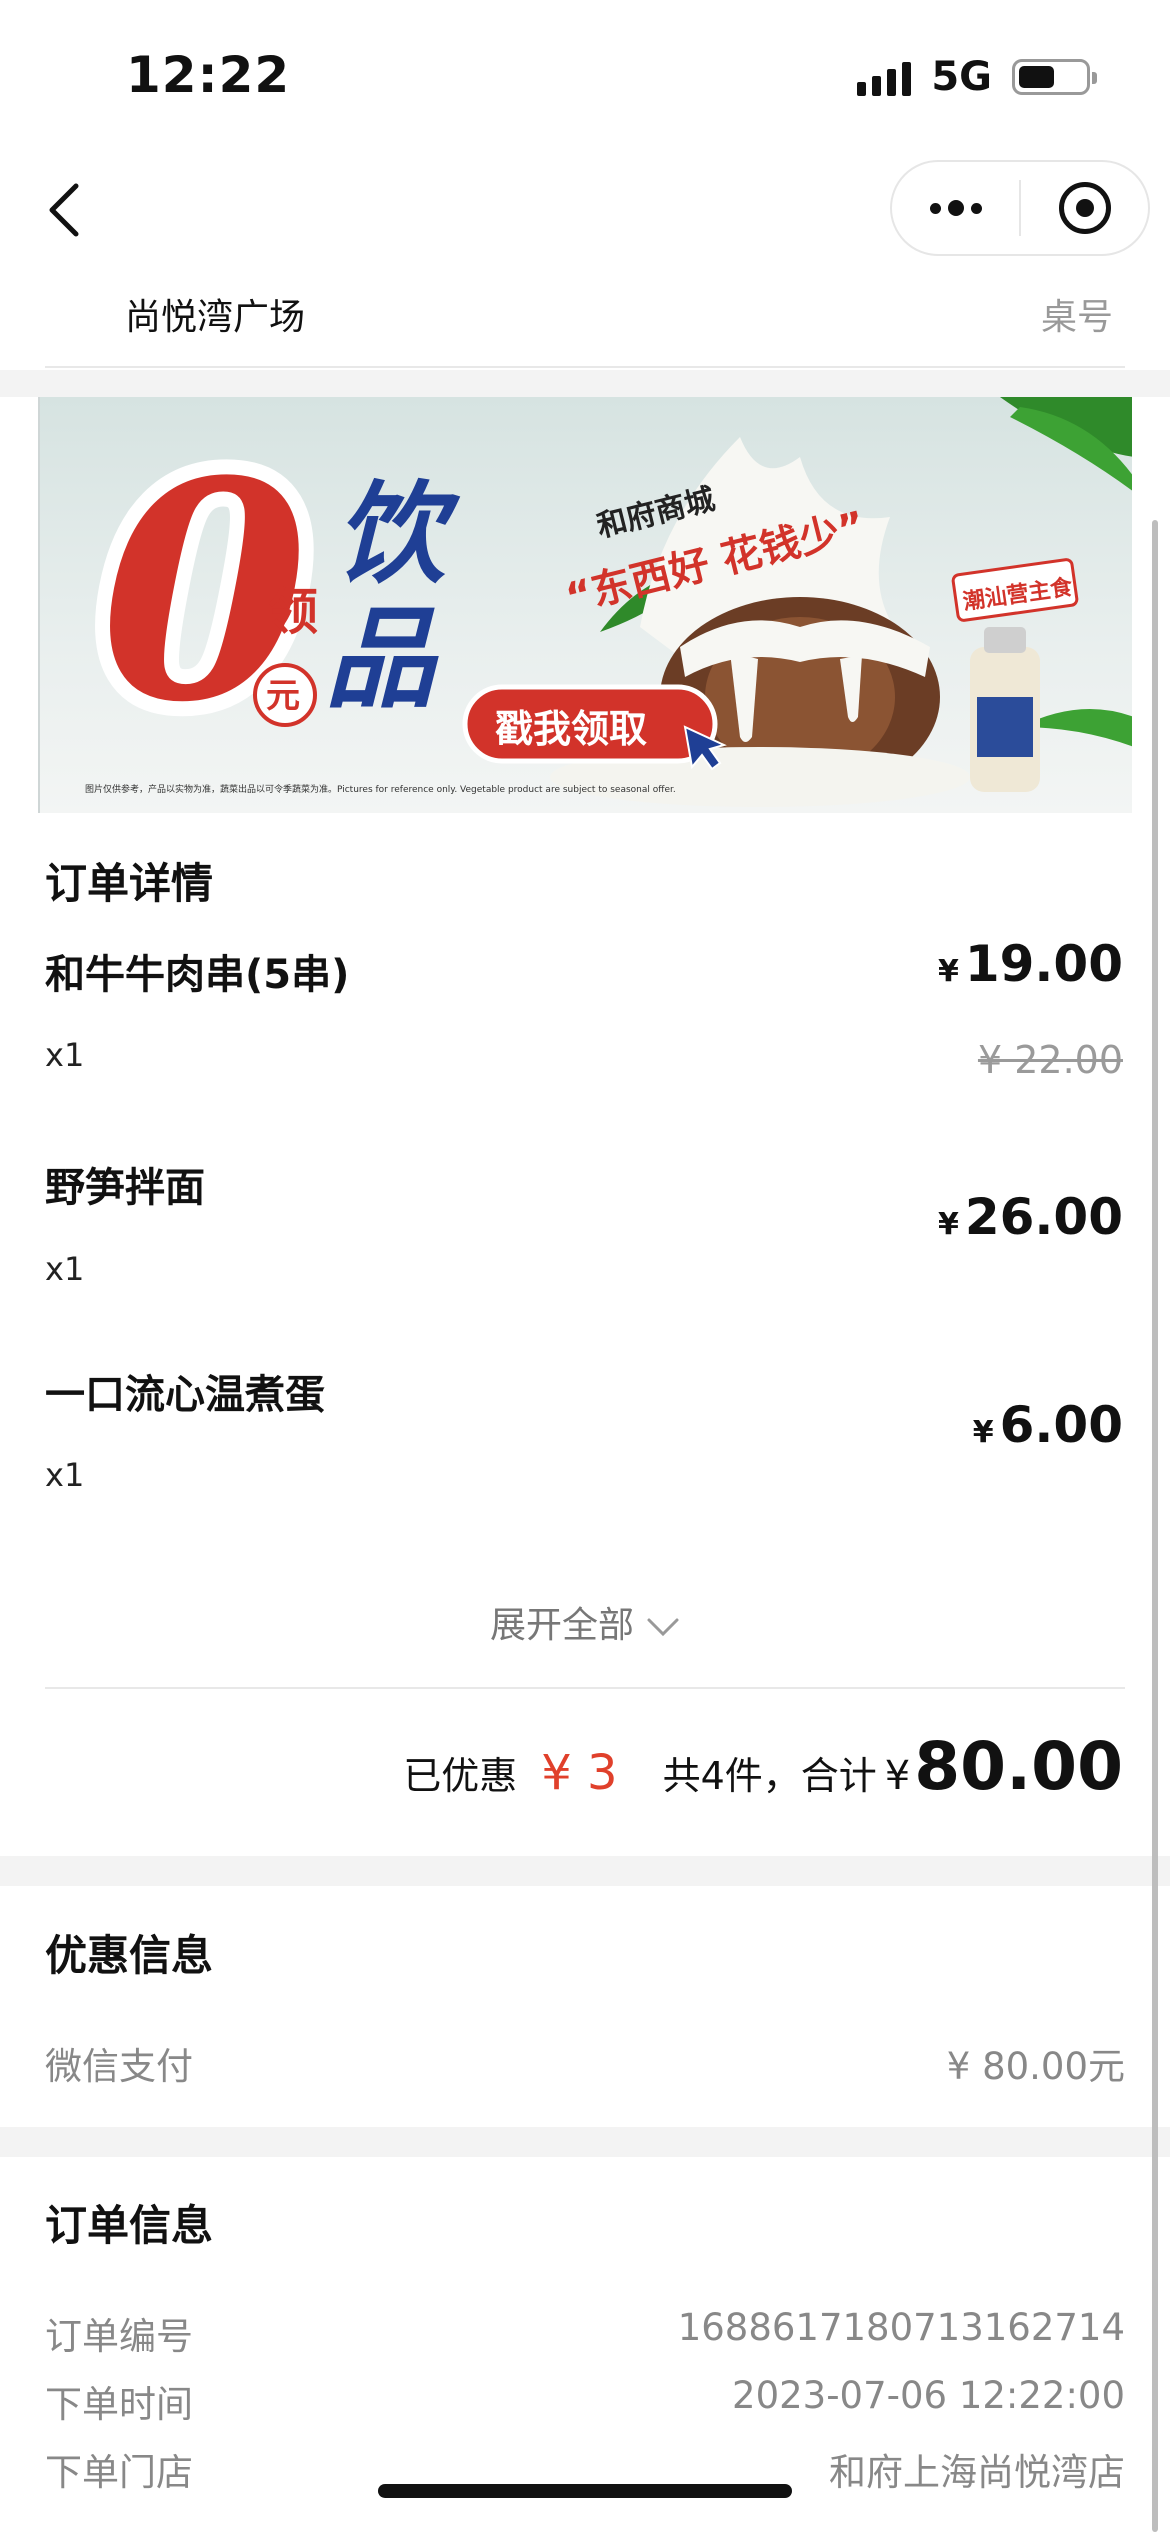 This screenshot has width=1170, height=2532. Describe the element at coordinates (769, 1776) in the screenshot. I see `count-label: 共4件，合计` at that location.